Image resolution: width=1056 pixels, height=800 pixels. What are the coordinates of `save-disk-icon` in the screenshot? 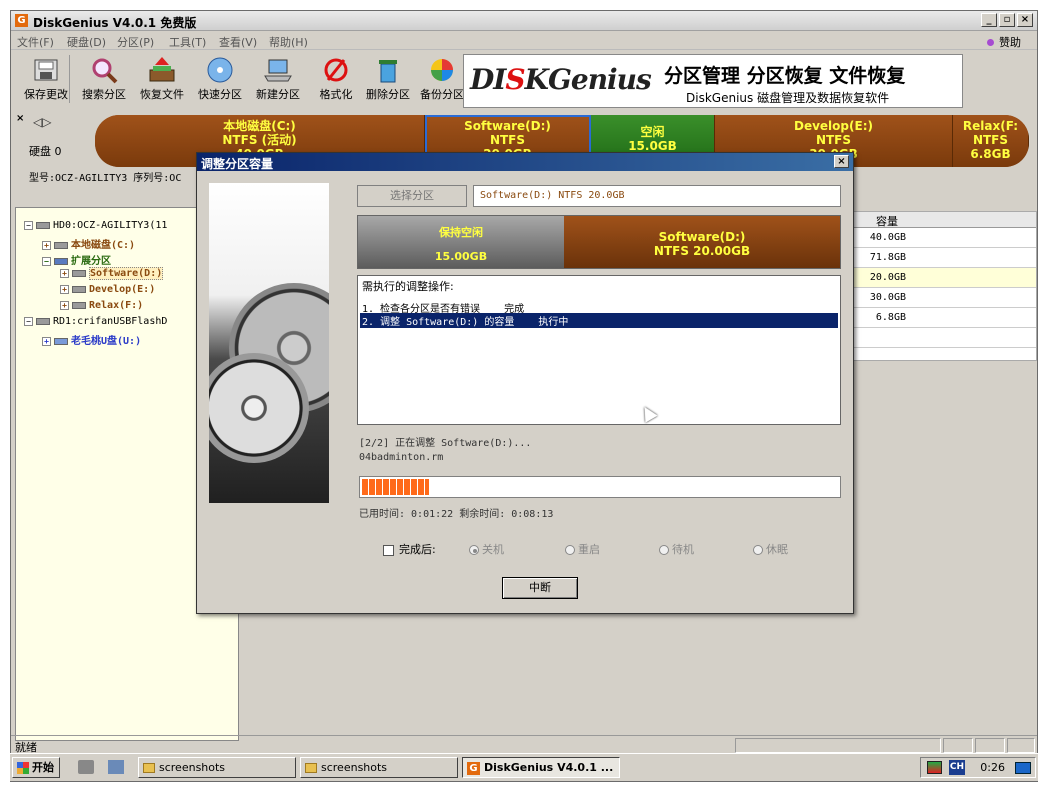 It's located at (46, 70).